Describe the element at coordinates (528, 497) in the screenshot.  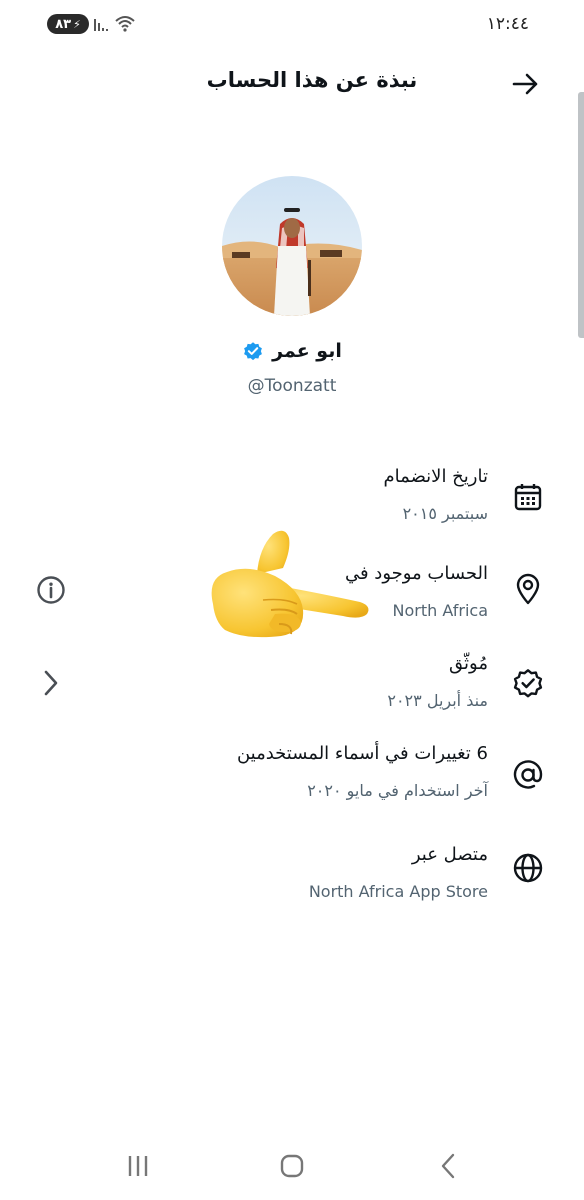
I see `calendar-icon` at that location.